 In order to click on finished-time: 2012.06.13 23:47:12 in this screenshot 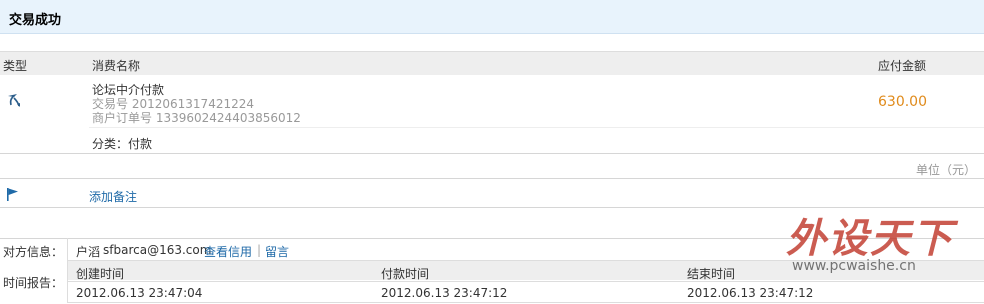, I will do `click(750, 293)`.